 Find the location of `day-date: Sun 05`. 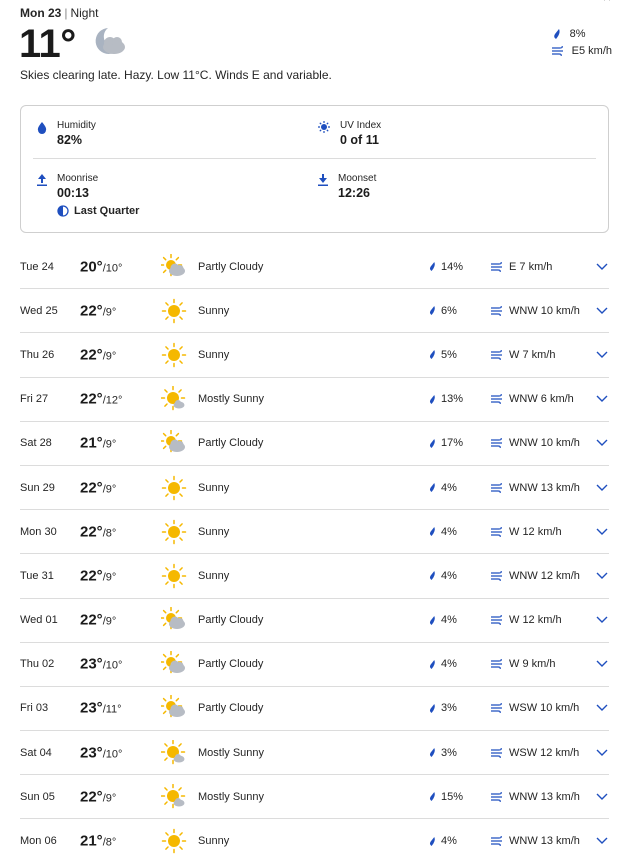

day-date: Sun 05 is located at coordinates (37, 796).